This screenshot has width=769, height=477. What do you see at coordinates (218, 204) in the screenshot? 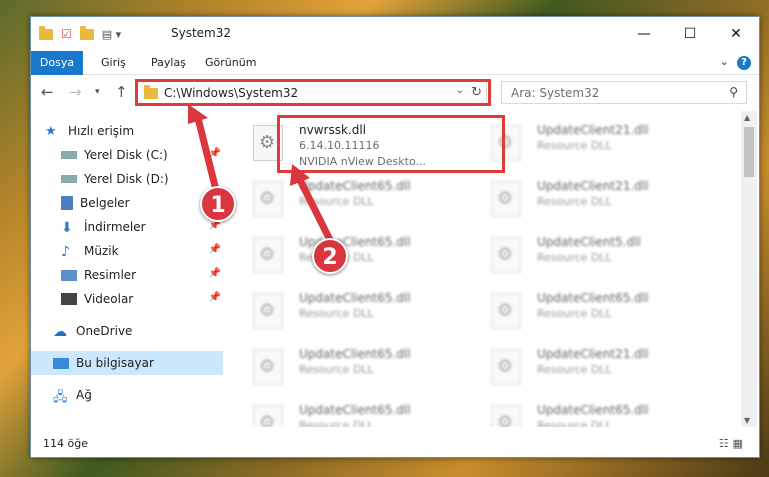
I see `step-1-badge: 1` at bounding box center [218, 204].